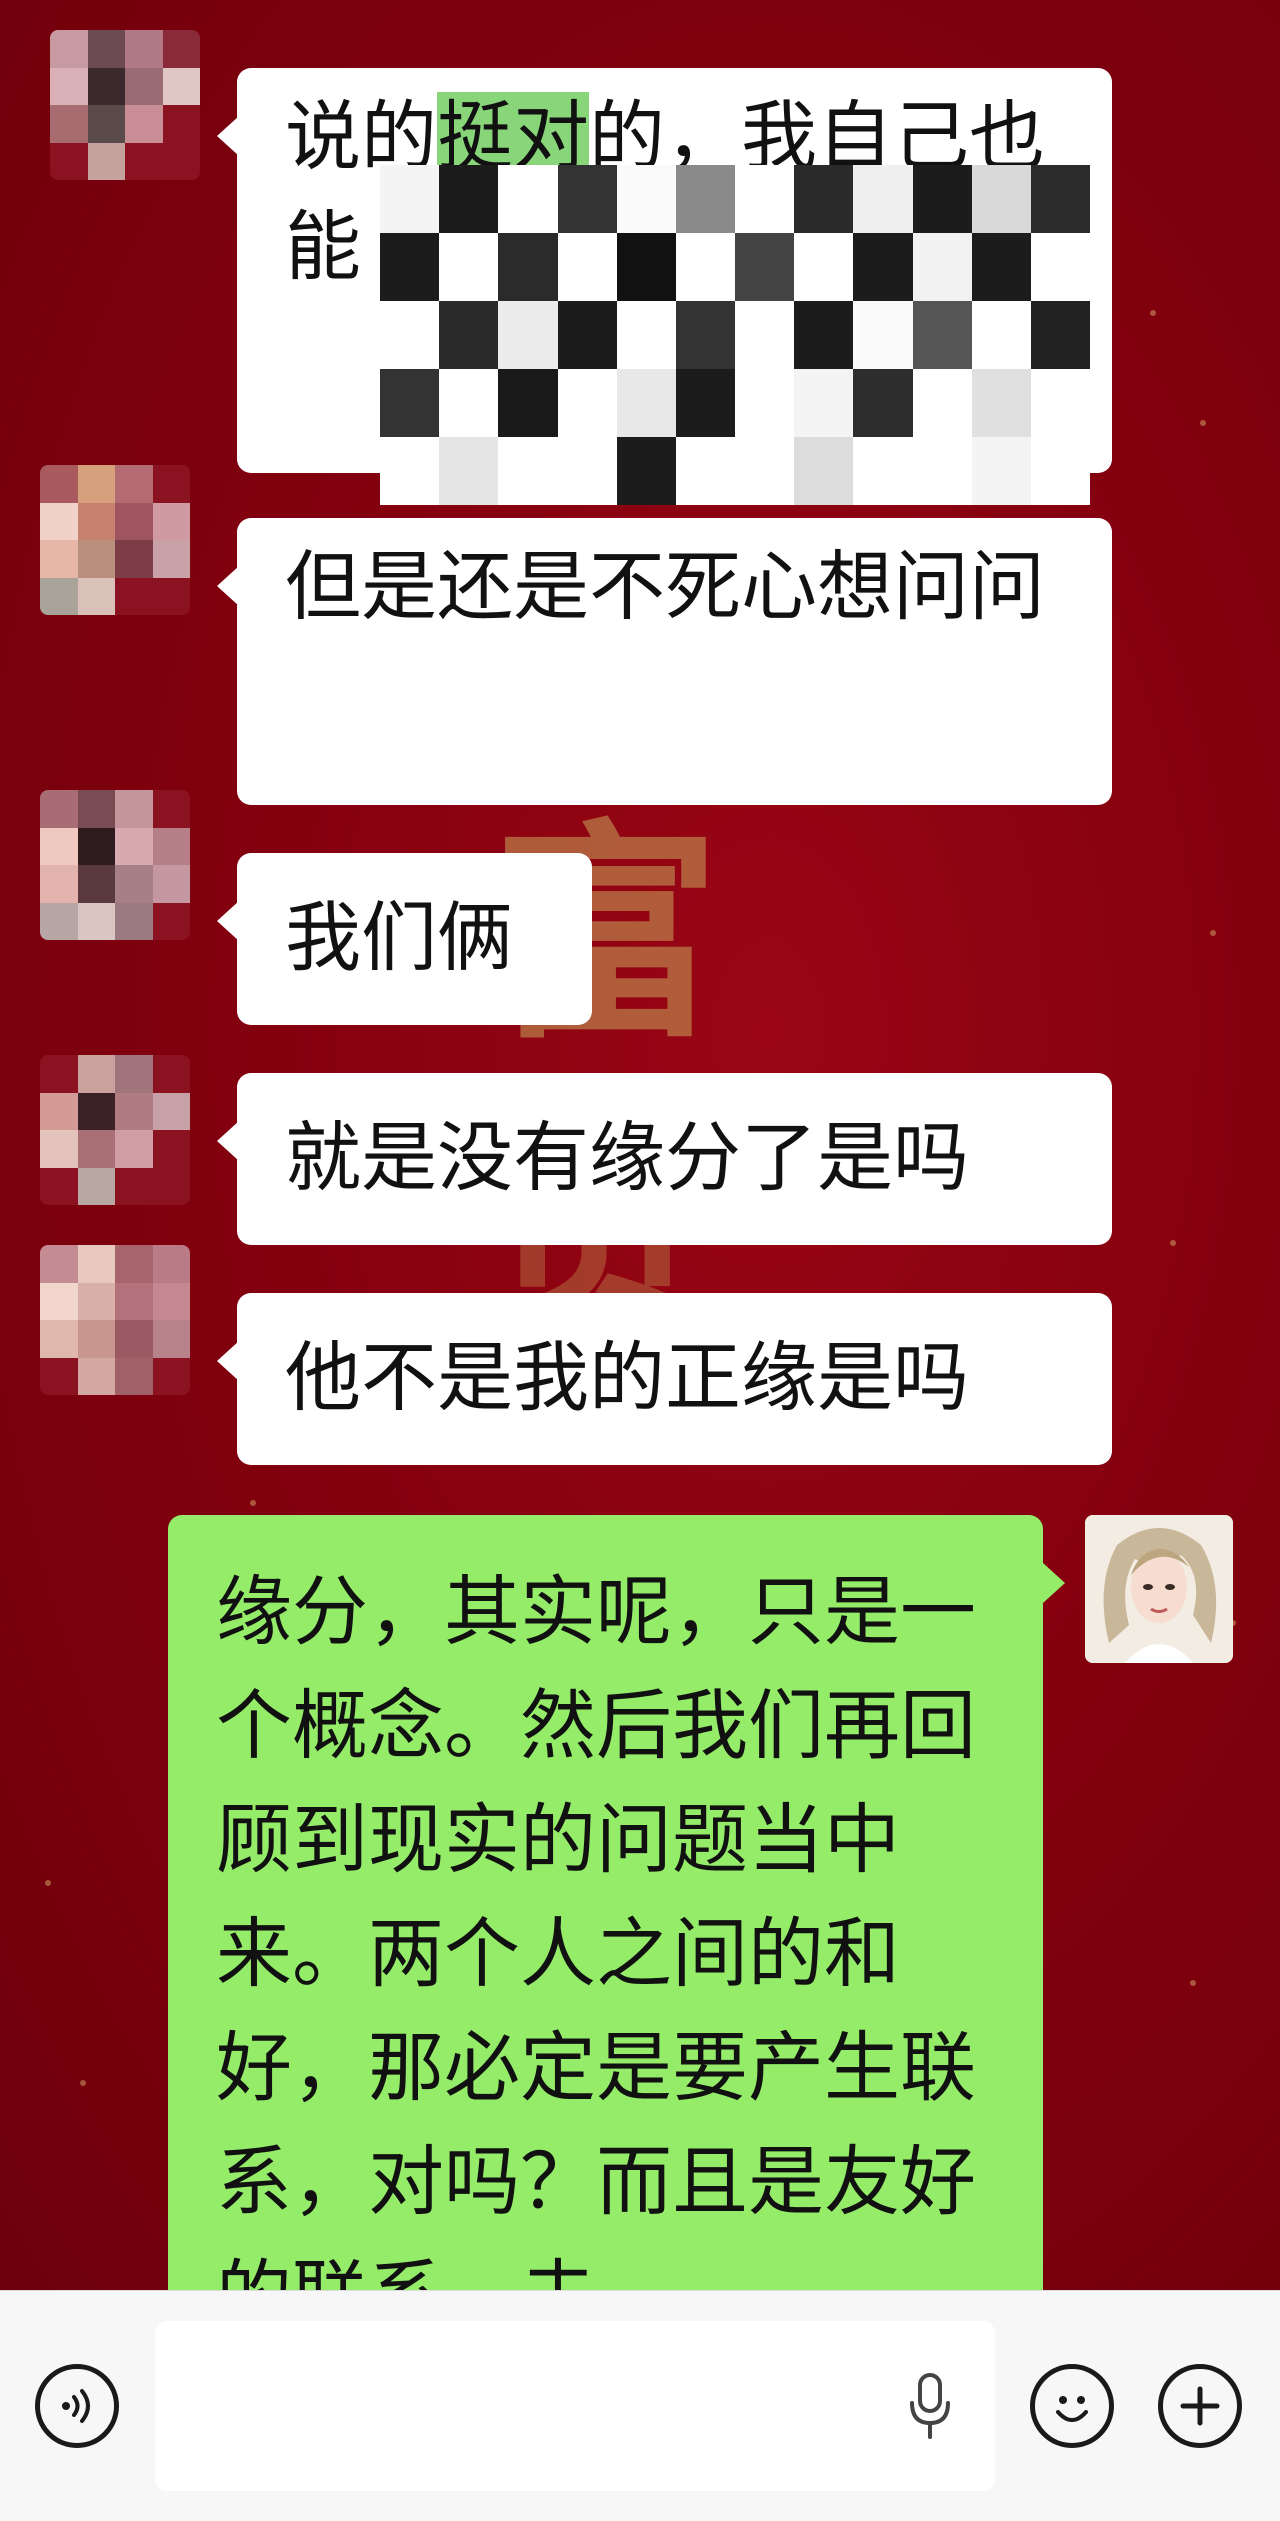 The image size is (1280, 2521). What do you see at coordinates (627, 1157) in the screenshot?
I see `message-text: 就是没有缘分了是吗` at bounding box center [627, 1157].